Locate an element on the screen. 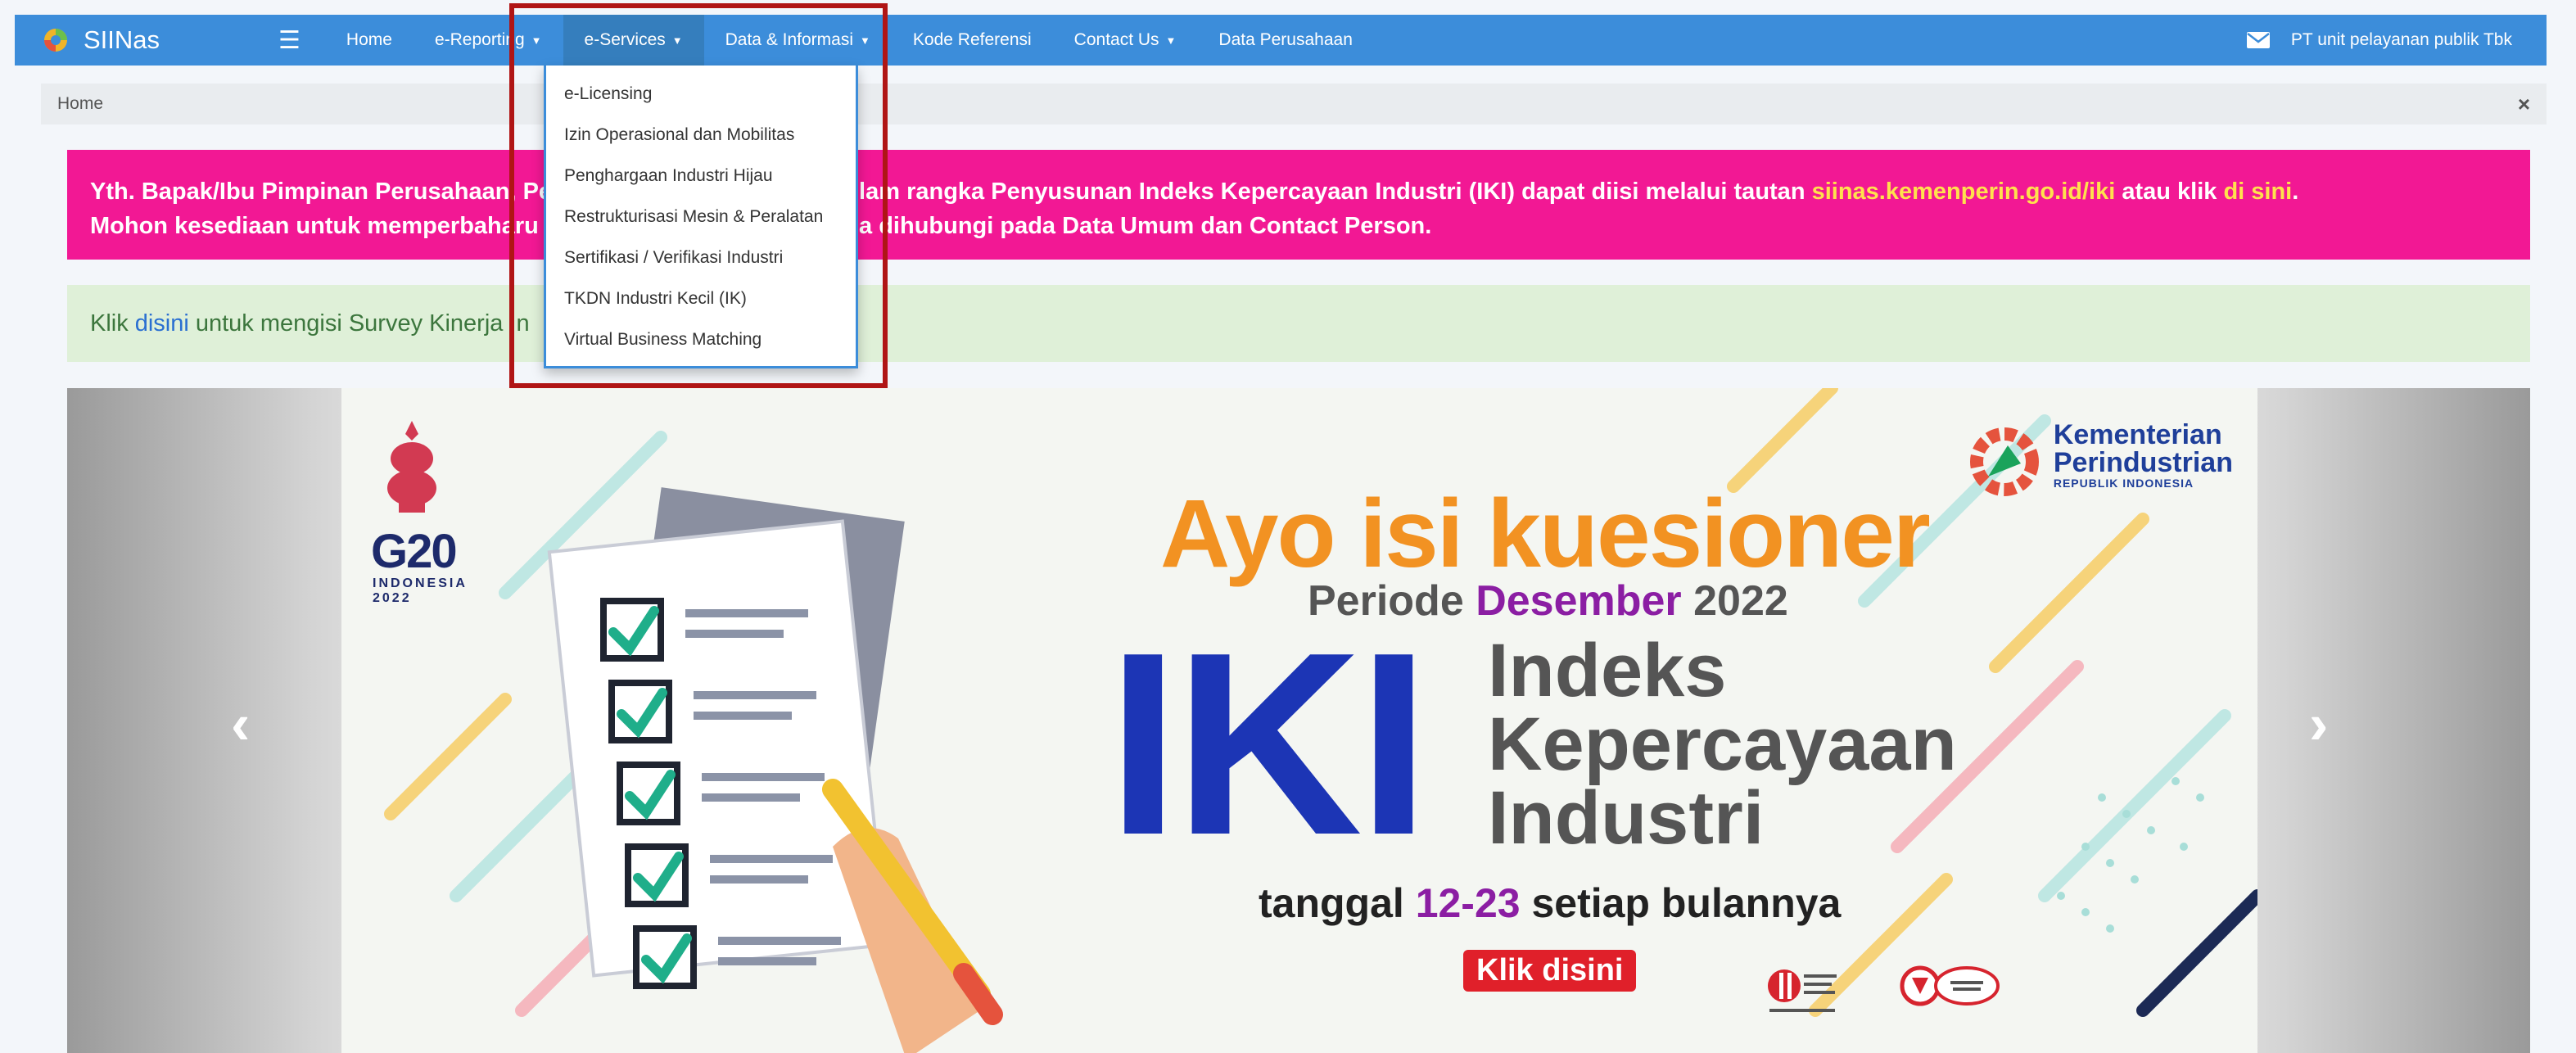  nav-home: Home is located at coordinates (369, 41).